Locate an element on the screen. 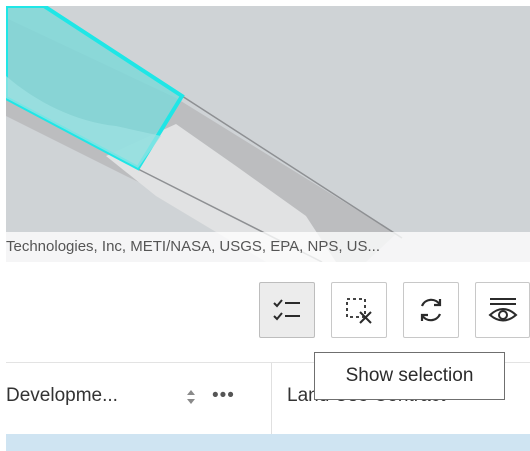 The image size is (530, 451). eye-list-icon is located at coordinates (502, 310).